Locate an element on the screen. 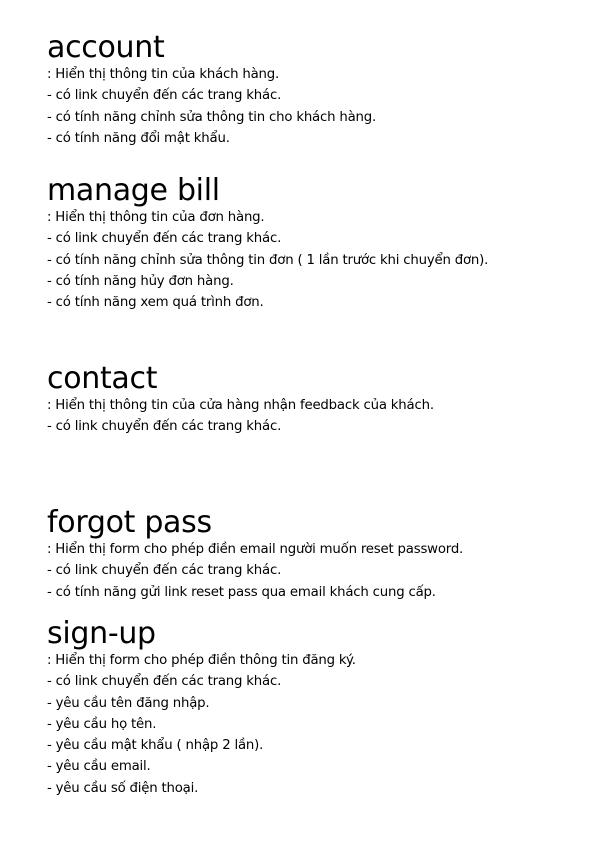  section-line: - có tính năng hủy đơn hàng. is located at coordinates (140, 281).